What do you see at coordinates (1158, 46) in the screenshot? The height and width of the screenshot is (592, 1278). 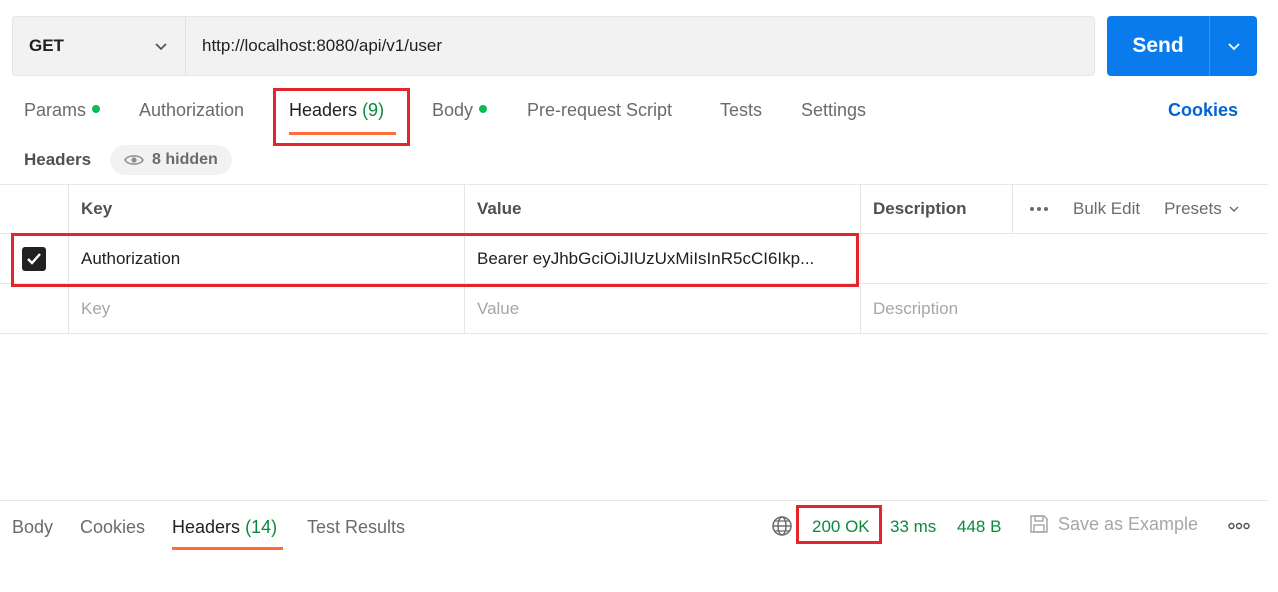 I see `send-button: Send` at bounding box center [1158, 46].